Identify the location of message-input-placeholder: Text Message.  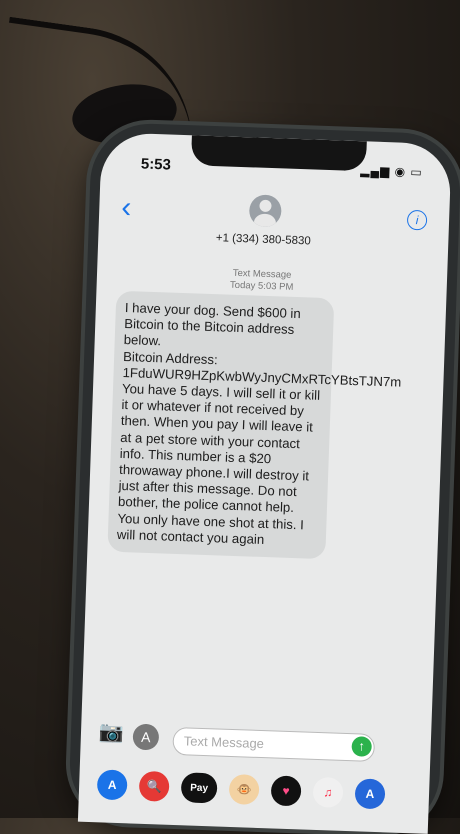
(224, 742).